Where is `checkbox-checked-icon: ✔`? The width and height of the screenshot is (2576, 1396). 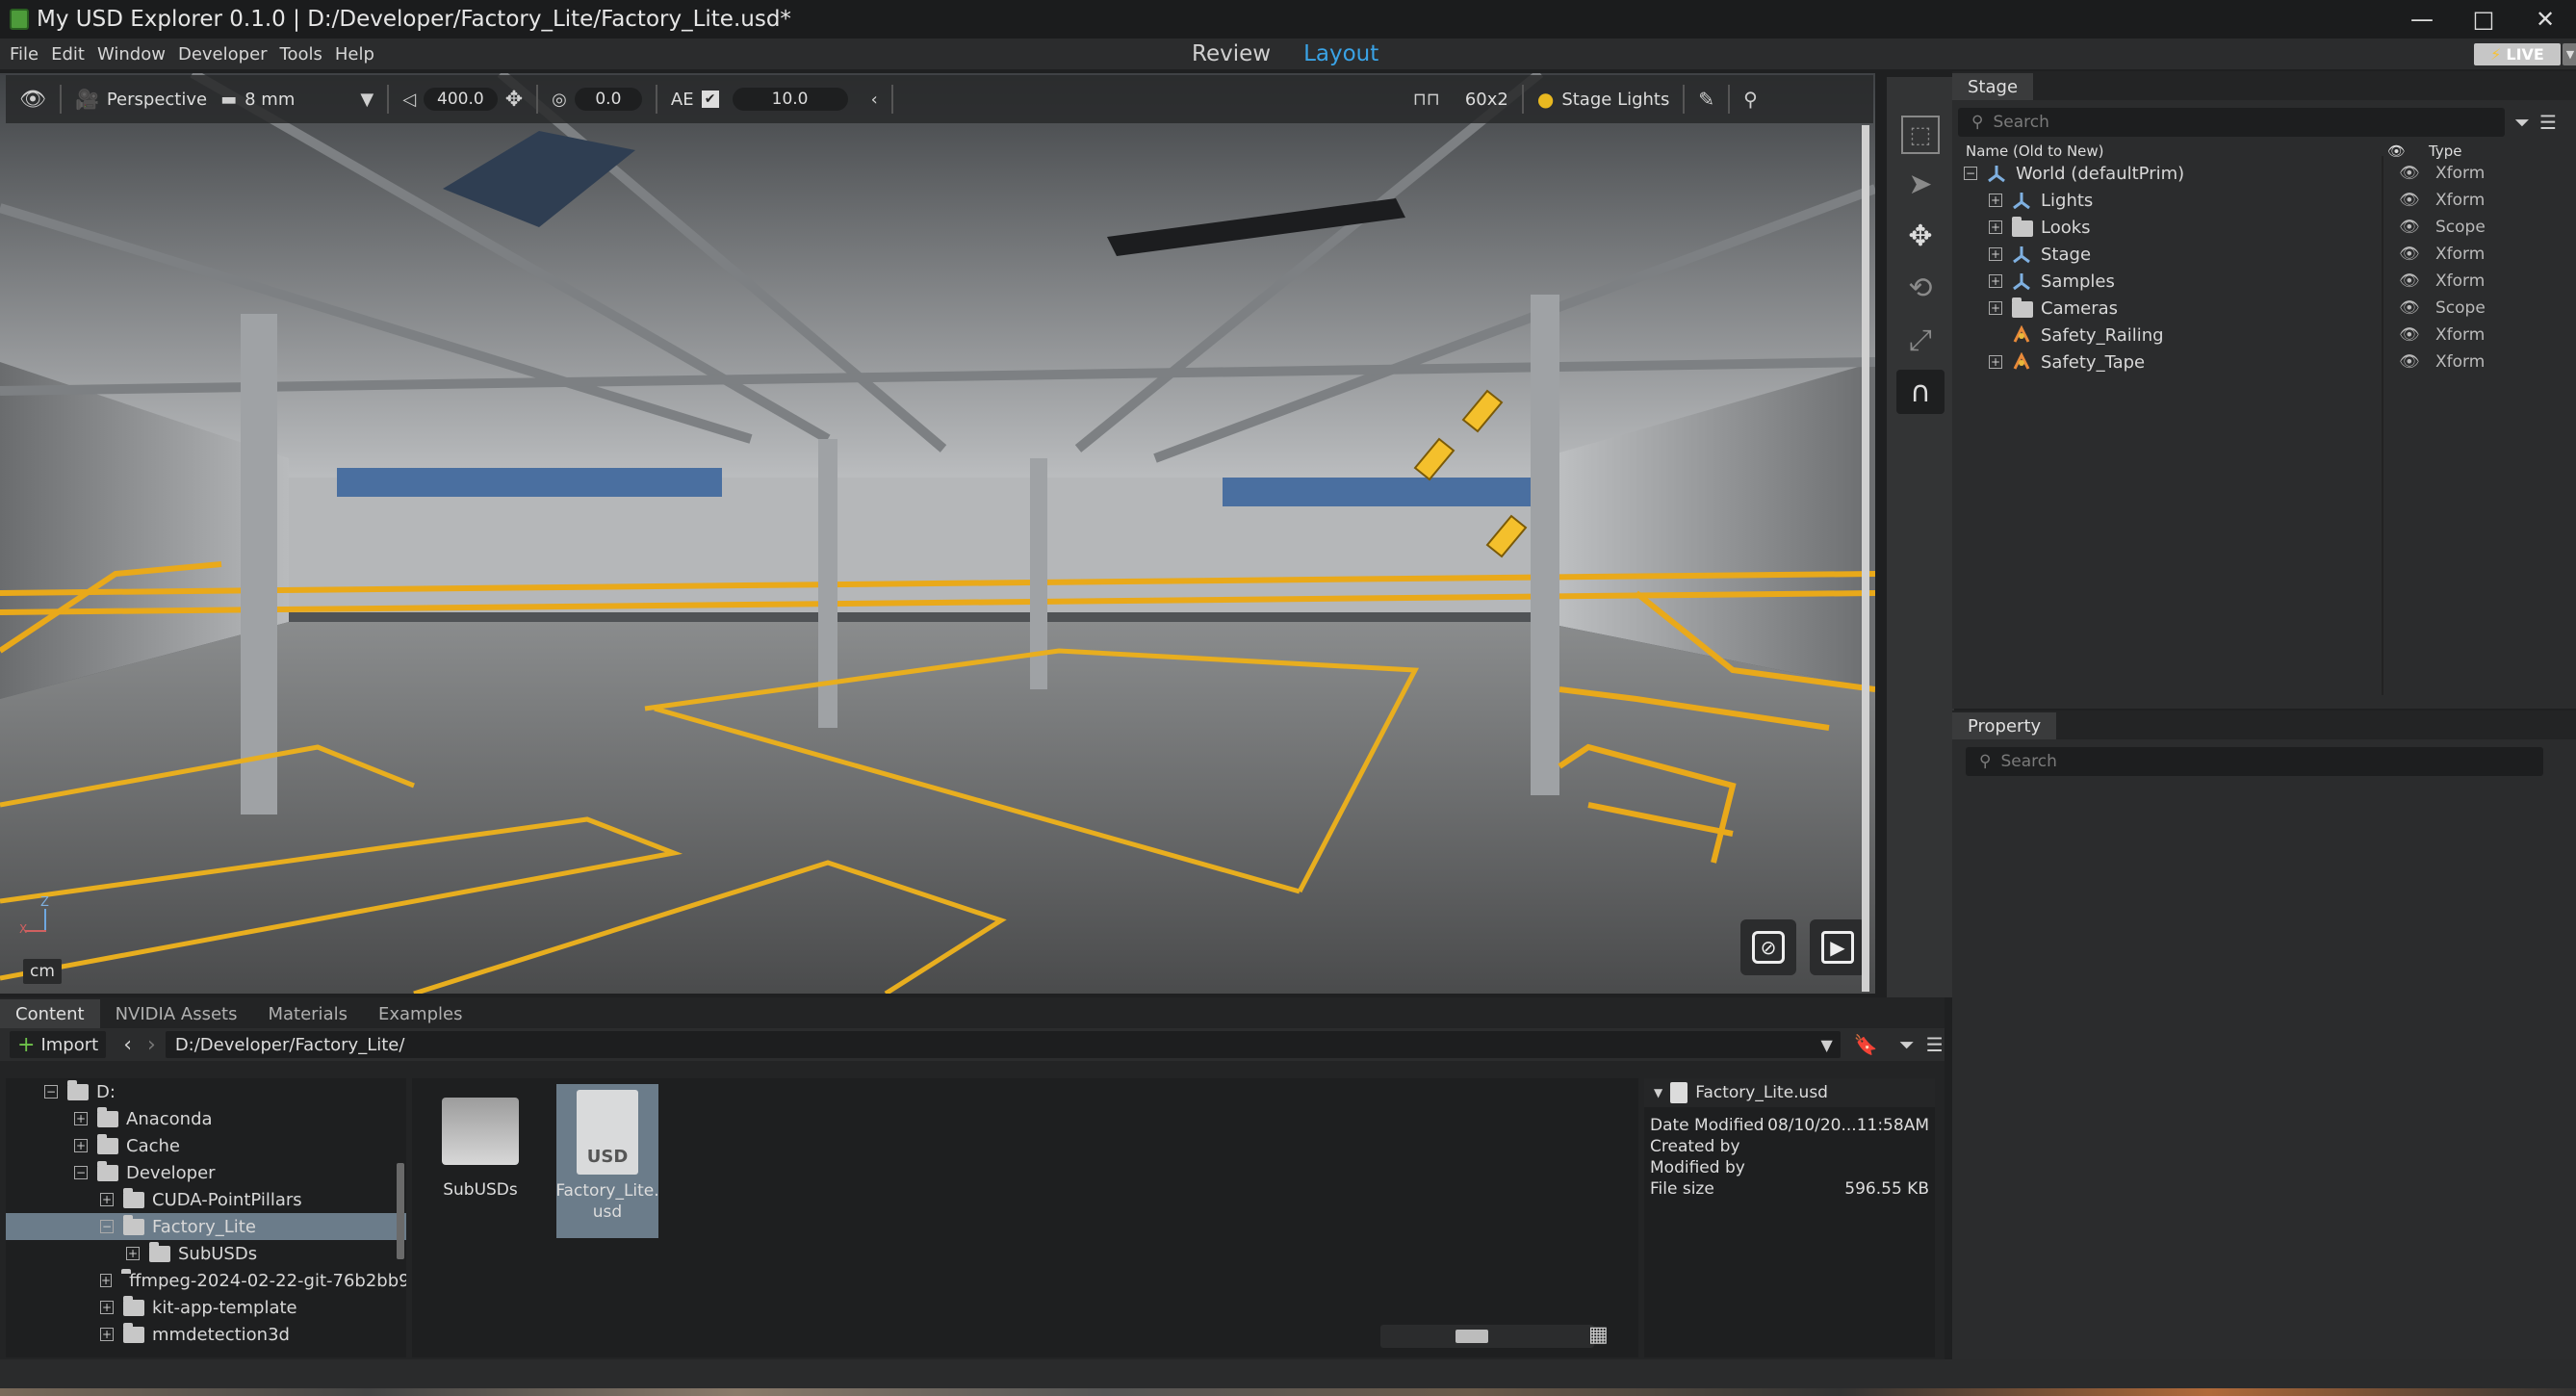
checkbox-checked-icon: ✔ is located at coordinates (710, 99).